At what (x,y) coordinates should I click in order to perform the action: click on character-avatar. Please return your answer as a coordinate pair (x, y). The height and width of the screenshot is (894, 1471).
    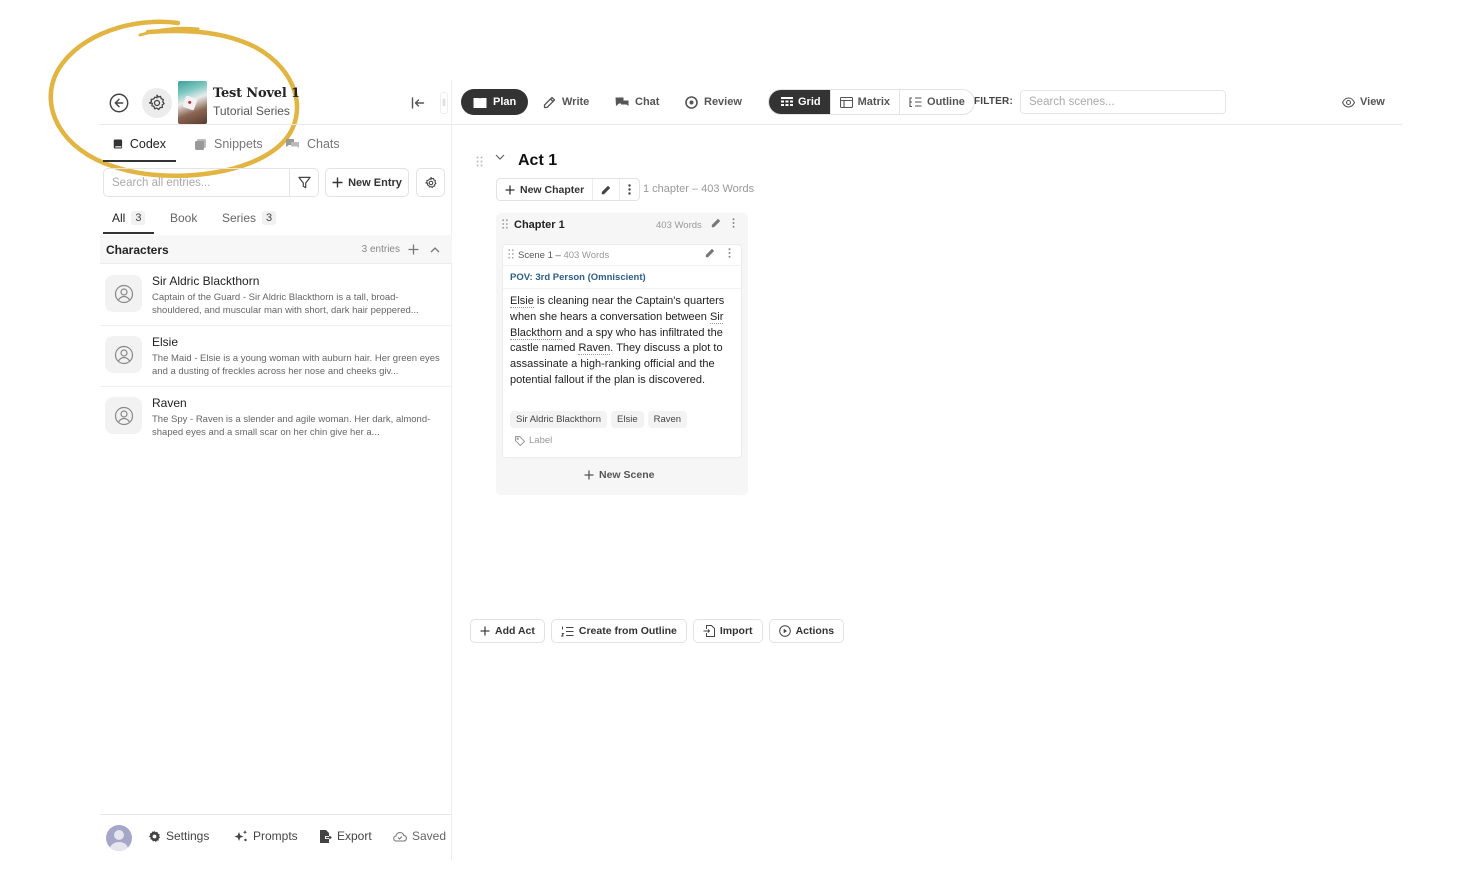
    Looking at the image, I should click on (123, 354).